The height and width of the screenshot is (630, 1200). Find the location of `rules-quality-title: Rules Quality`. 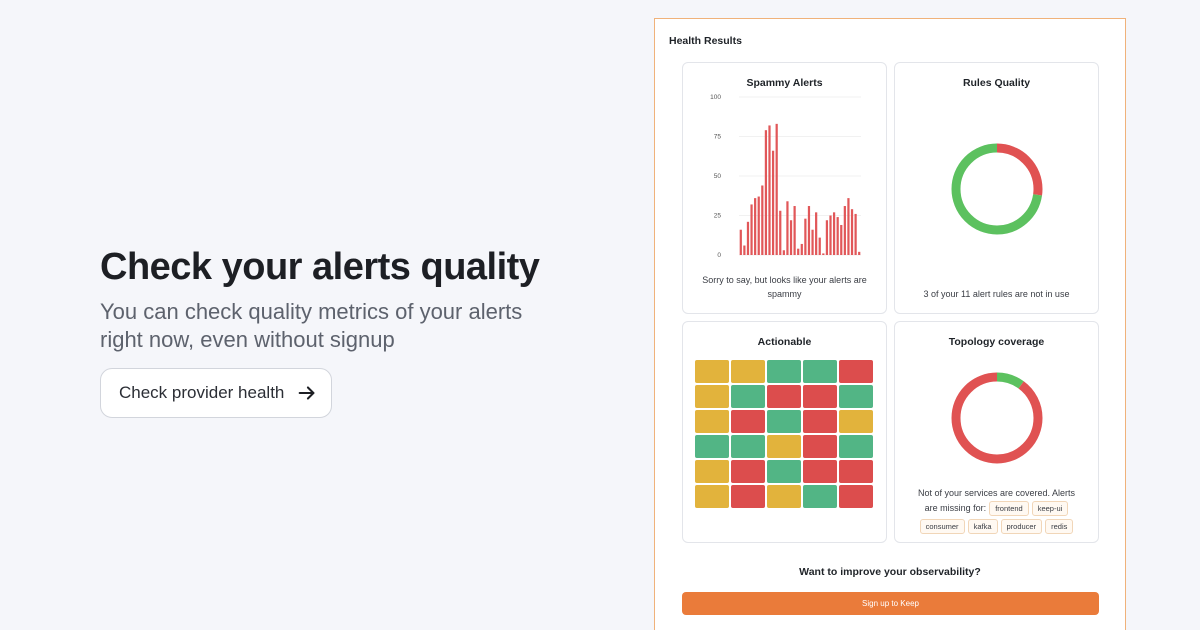

rules-quality-title: Rules Quality is located at coordinates (996, 83).